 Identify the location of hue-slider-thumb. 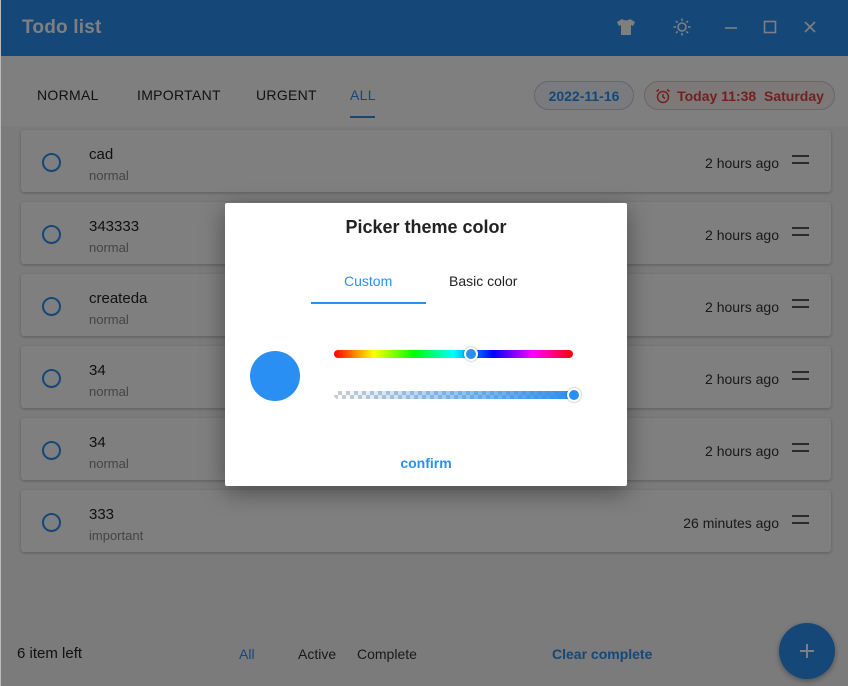
(471, 354).